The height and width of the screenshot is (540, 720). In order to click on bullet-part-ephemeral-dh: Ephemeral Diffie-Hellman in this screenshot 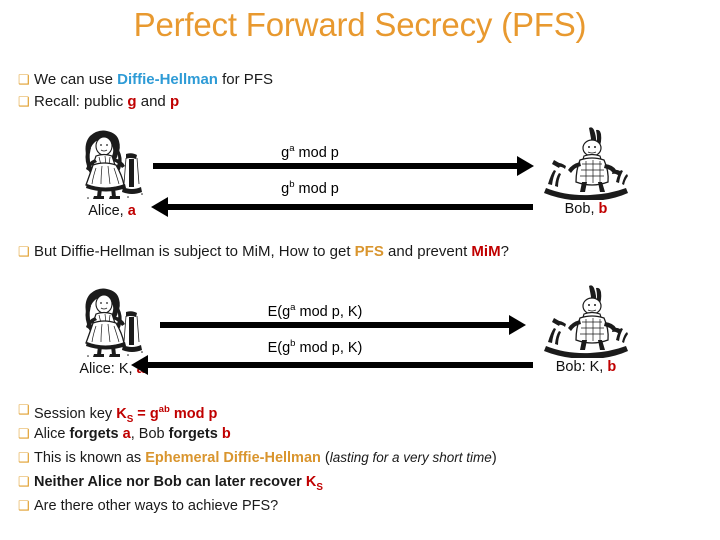, I will do `click(233, 458)`.